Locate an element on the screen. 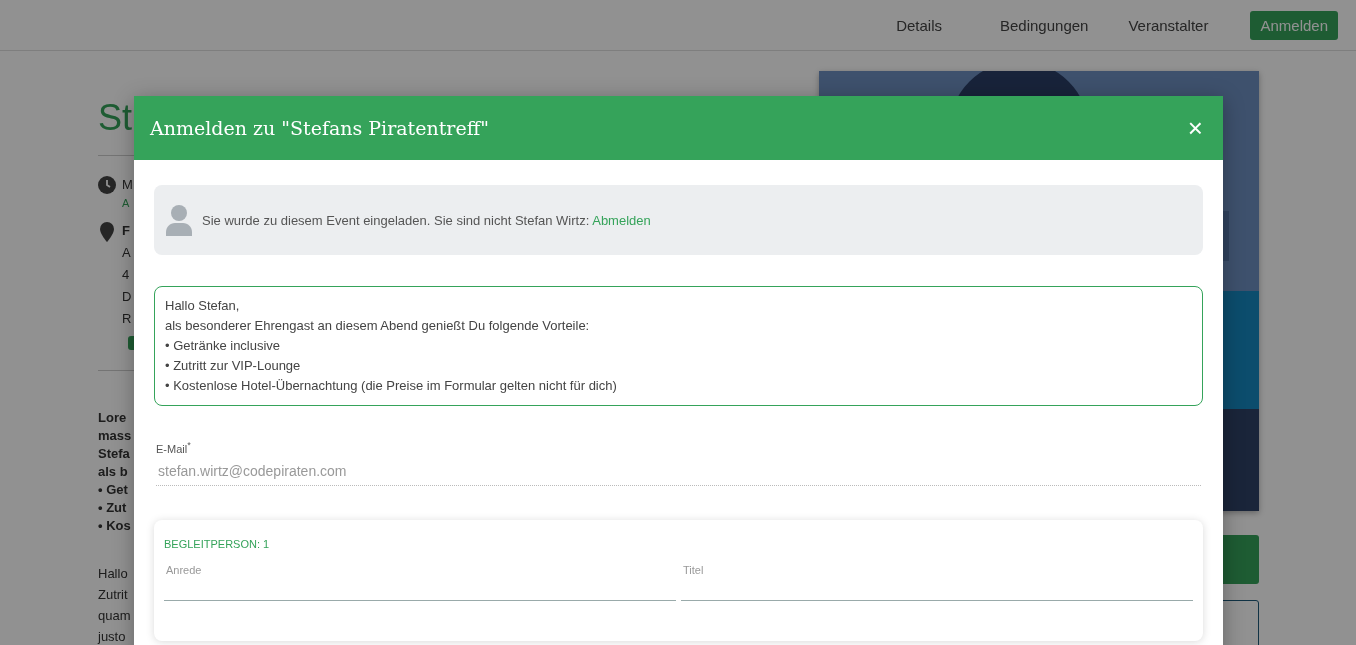  date-note: A is located at coordinates (126, 203).